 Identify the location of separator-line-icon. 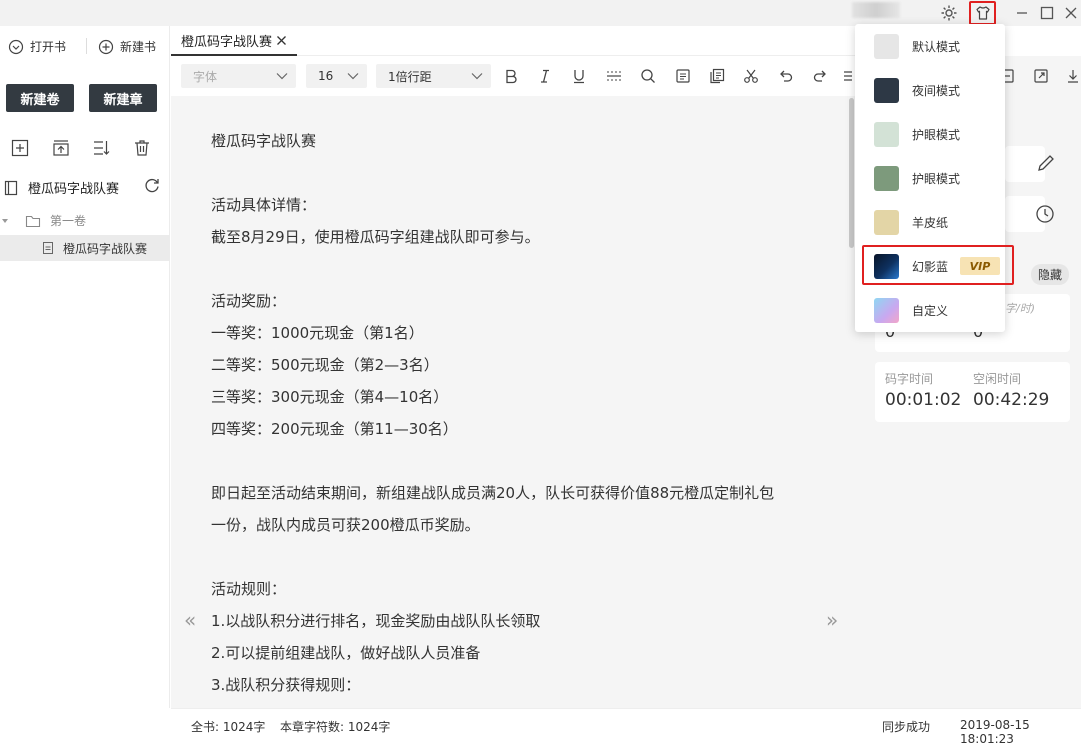
(614, 76).